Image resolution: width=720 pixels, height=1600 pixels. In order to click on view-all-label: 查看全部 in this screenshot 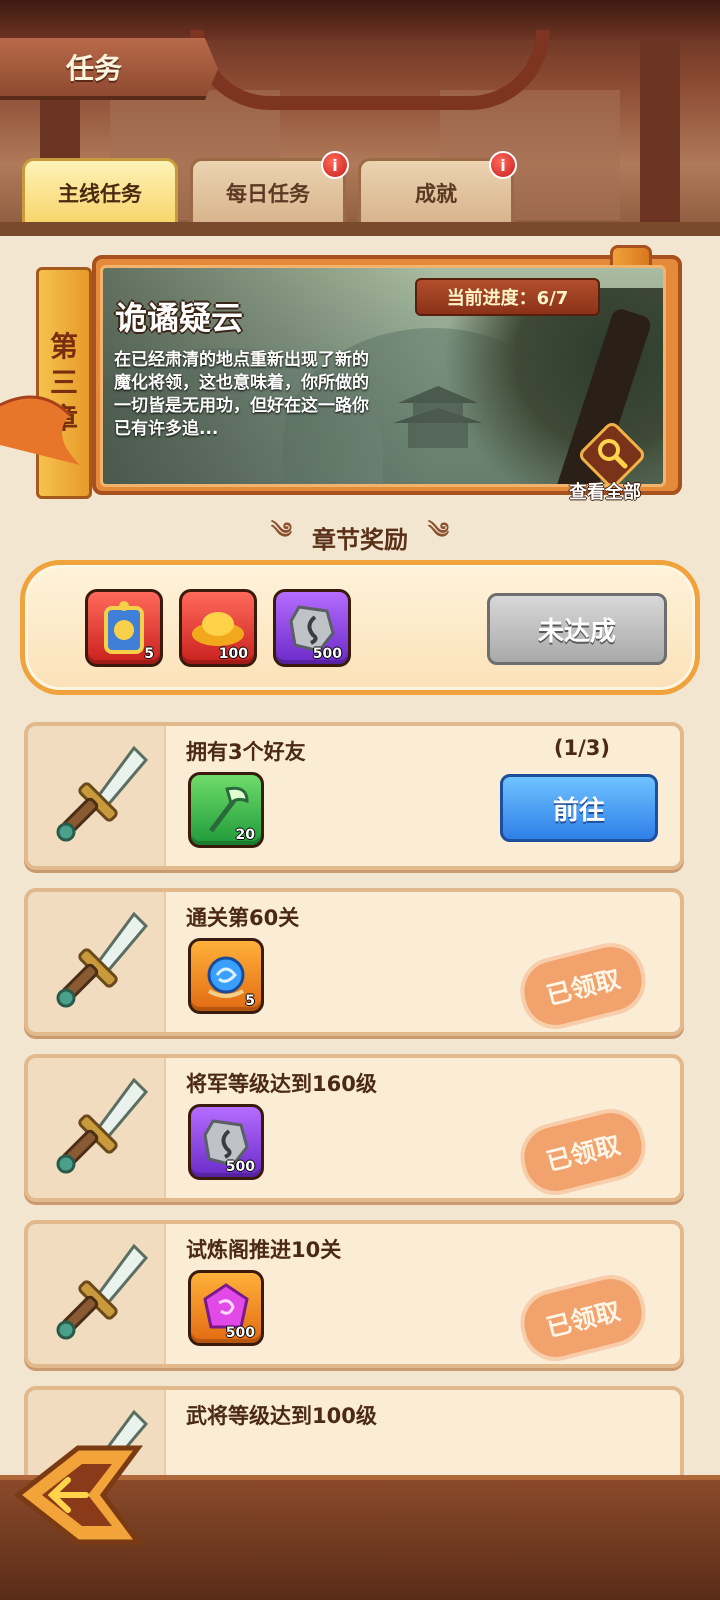, I will do `click(605, 492)`.